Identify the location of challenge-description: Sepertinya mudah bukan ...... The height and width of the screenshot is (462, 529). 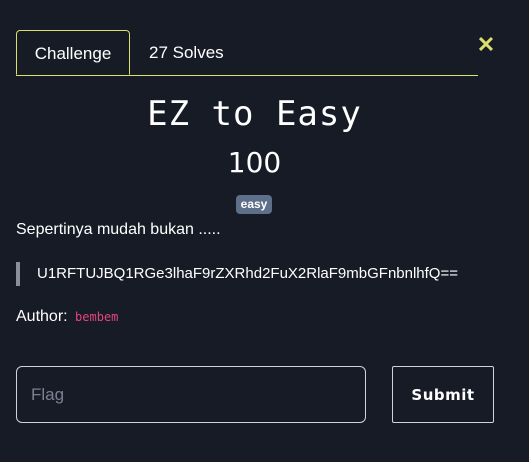
(118, 229).